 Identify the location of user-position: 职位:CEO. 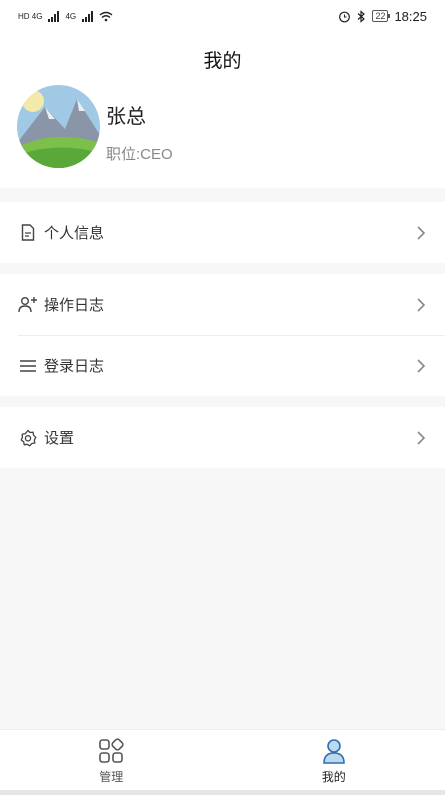
(139, 153).